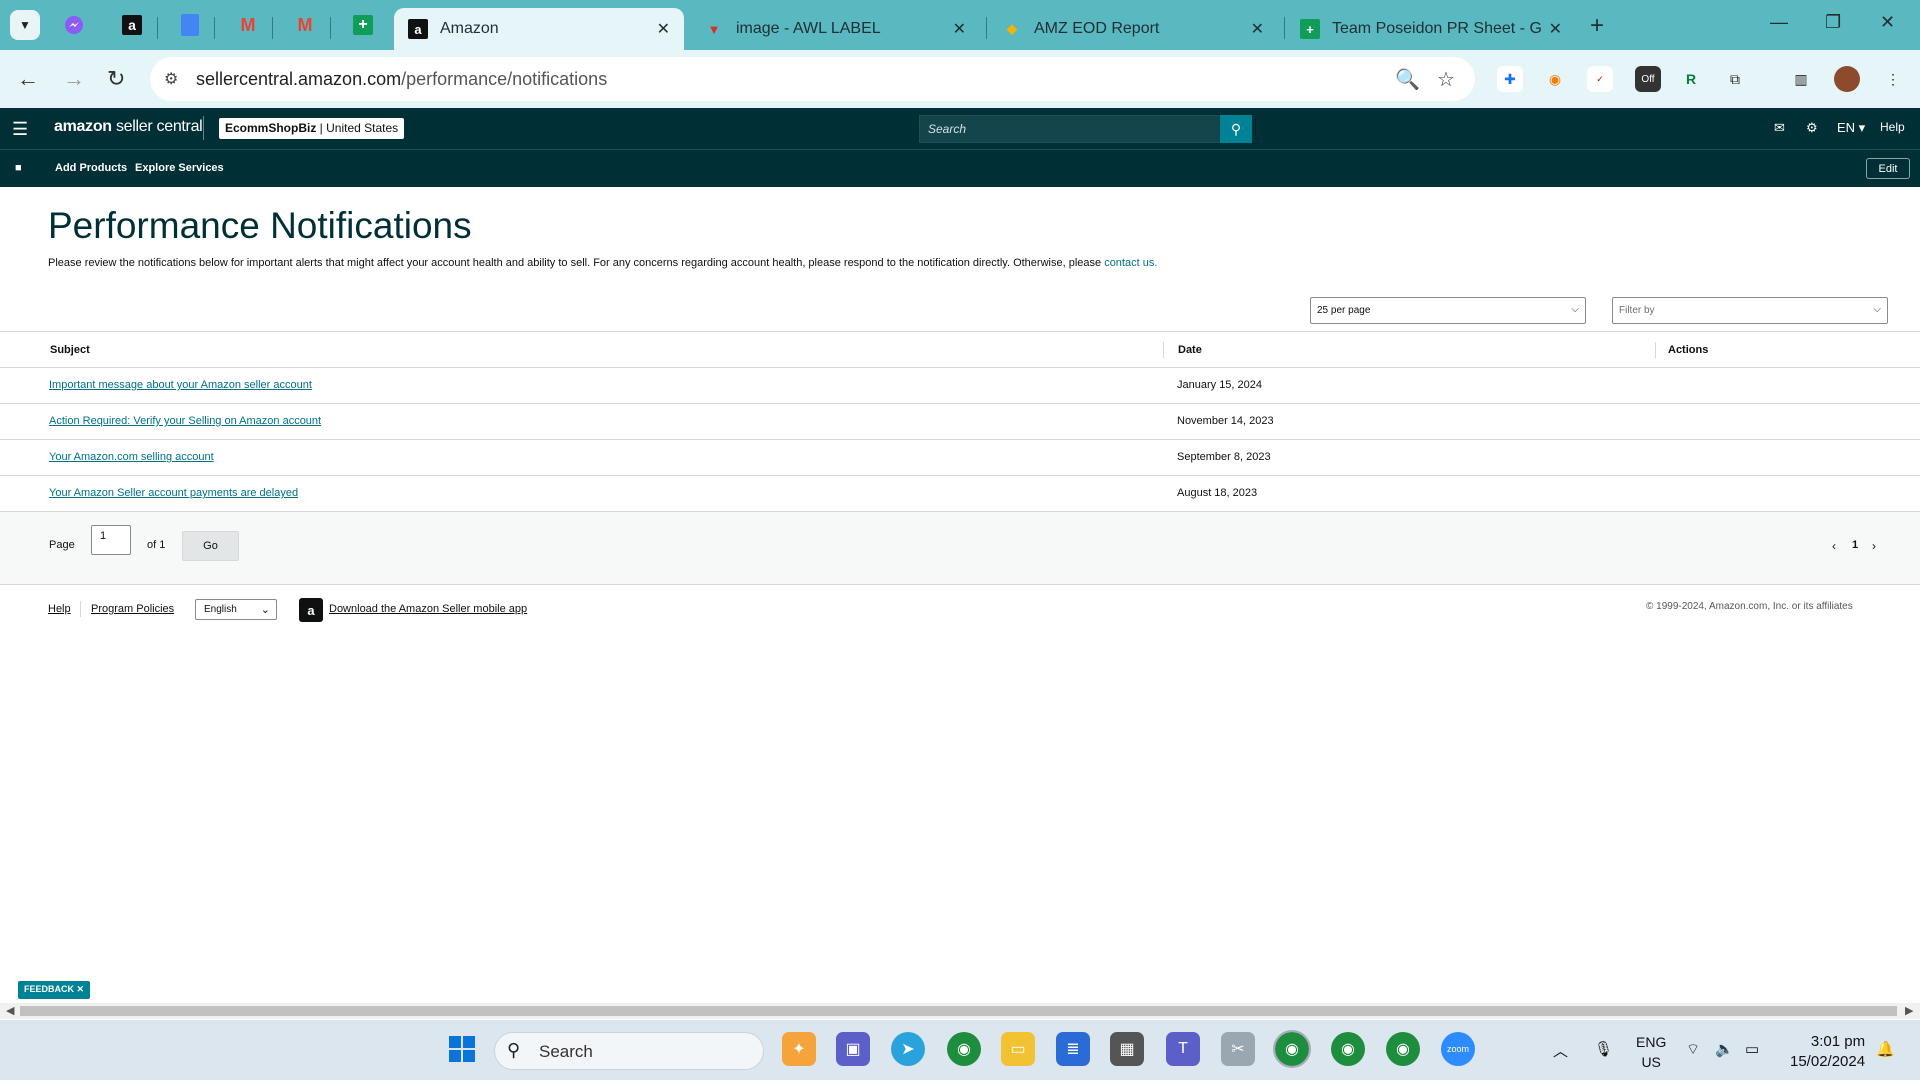 The height and width of the screenshot is (1080, 1920). Describe the element at coordinates (1407, 79) in the screenshot. I see `zoom-icon: 🔍` at that location.